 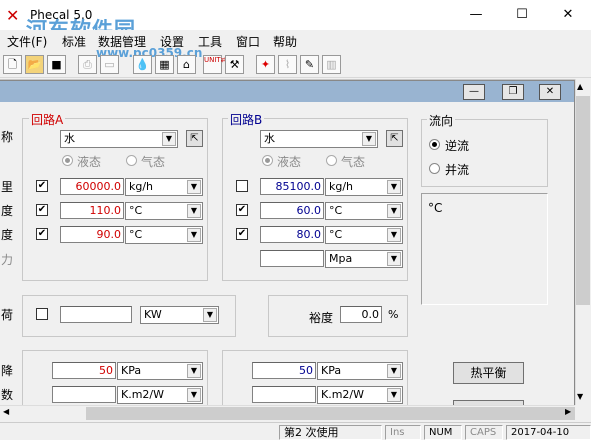 What do you see at coordinates (364, 211) in the screenshot?
I see `circuit-b-temp-in-unit-select: °C ▼` at bounding box center [364, 211].